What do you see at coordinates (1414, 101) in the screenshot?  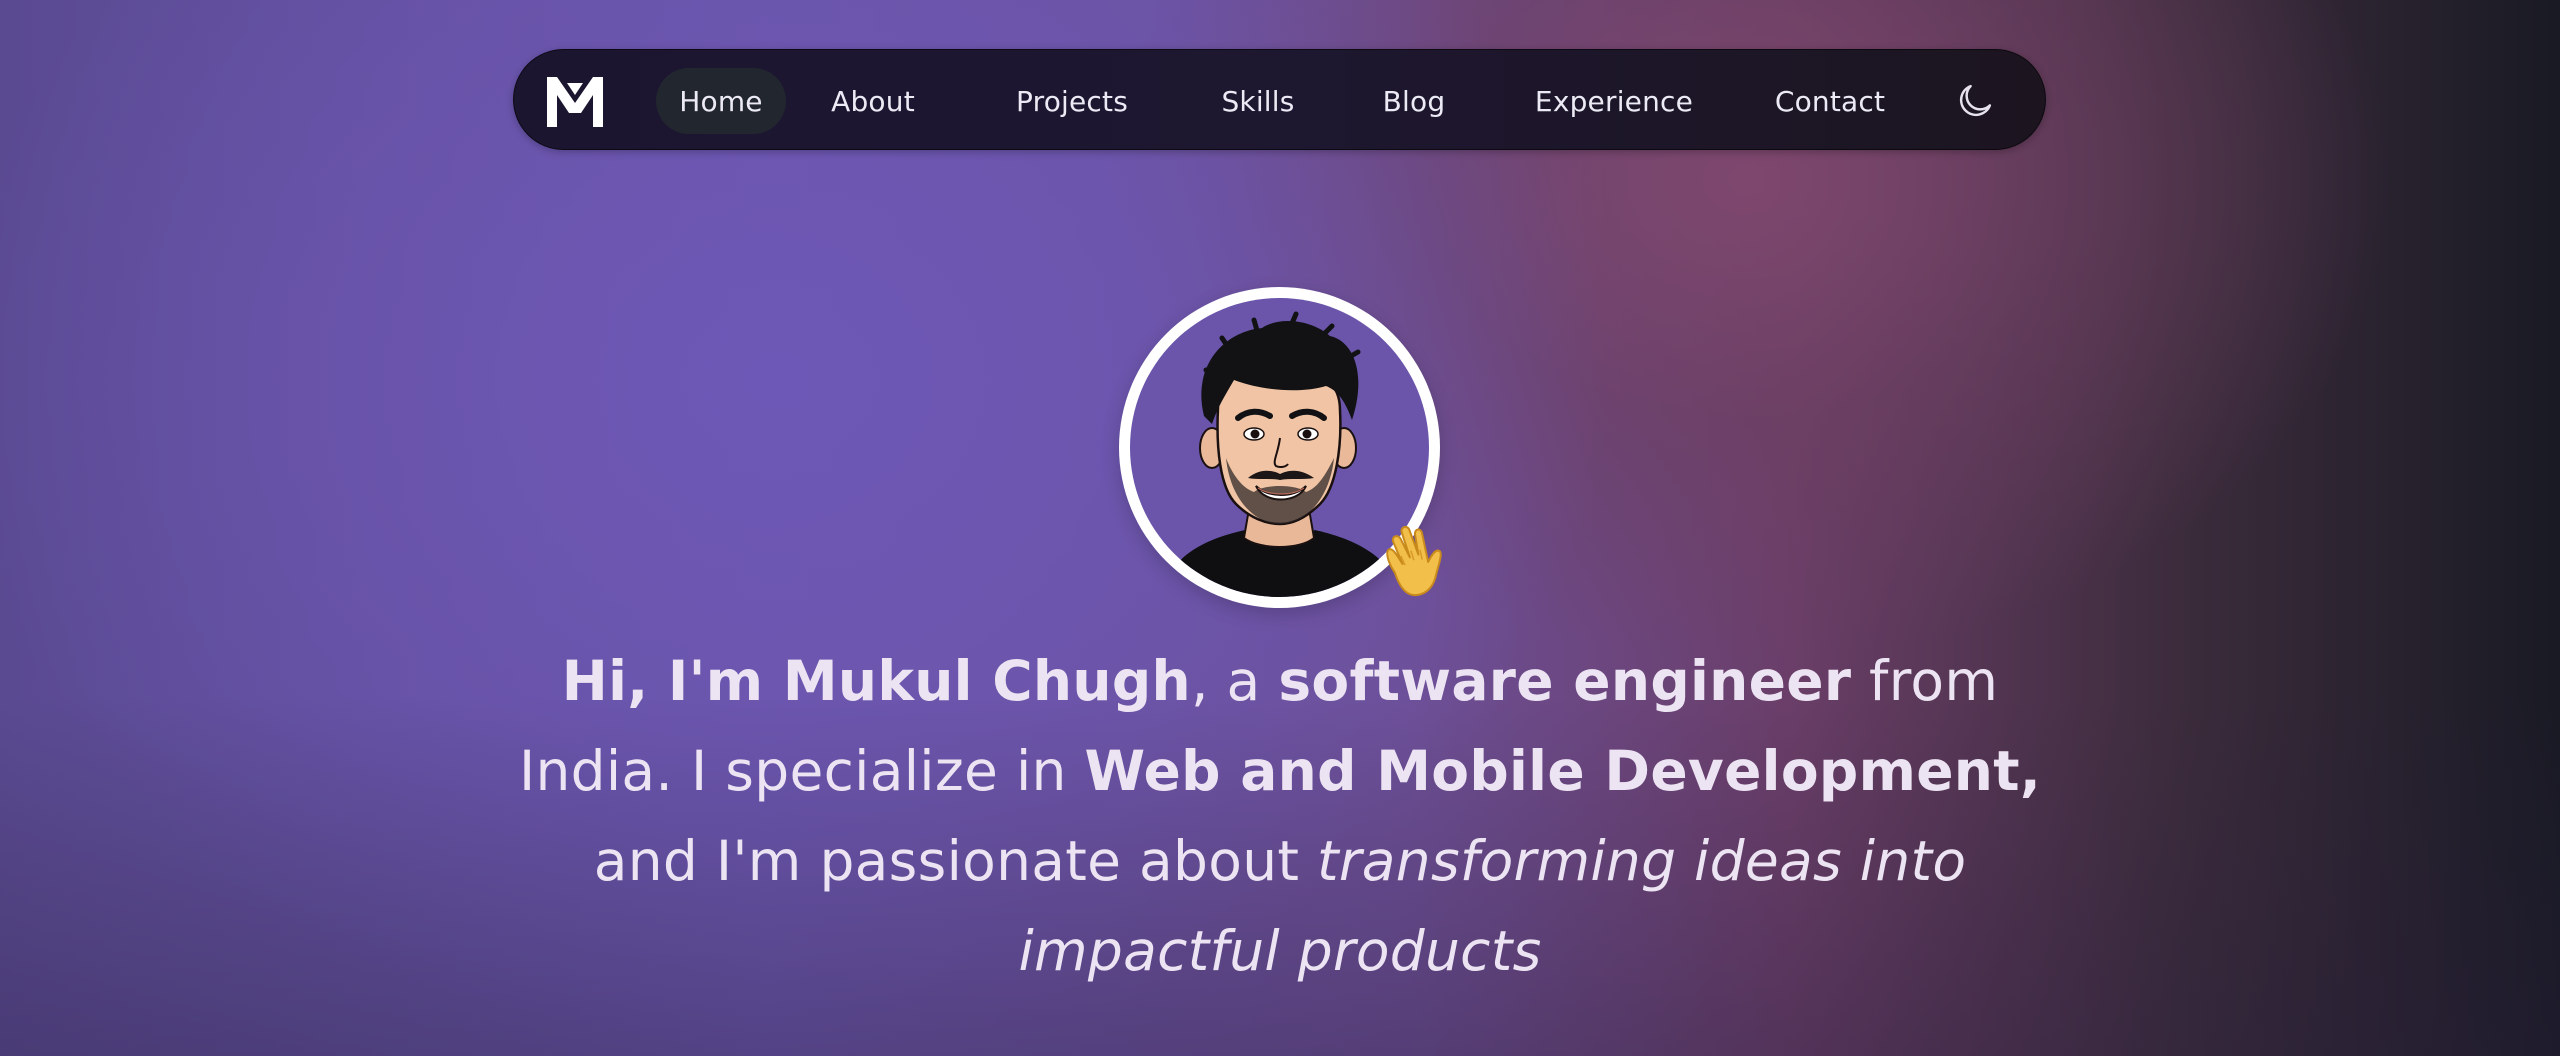 I see `nav-item-blog: Blog` at bounding box center [1414, 101].